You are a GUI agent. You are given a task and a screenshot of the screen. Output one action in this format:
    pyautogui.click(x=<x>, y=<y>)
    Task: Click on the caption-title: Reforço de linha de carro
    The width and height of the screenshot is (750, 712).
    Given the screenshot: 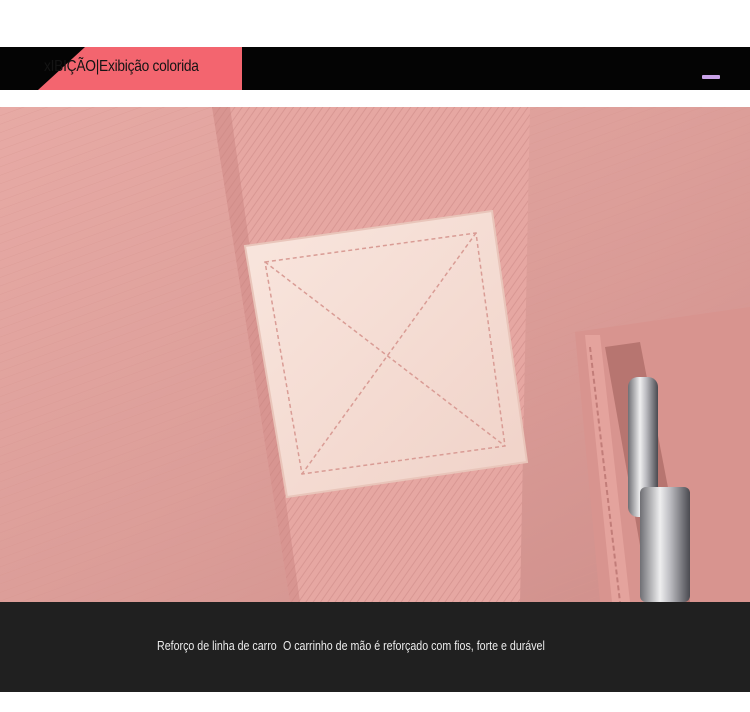 What is the action you would take?
    pyautogui.click(x=217, y=645)
    